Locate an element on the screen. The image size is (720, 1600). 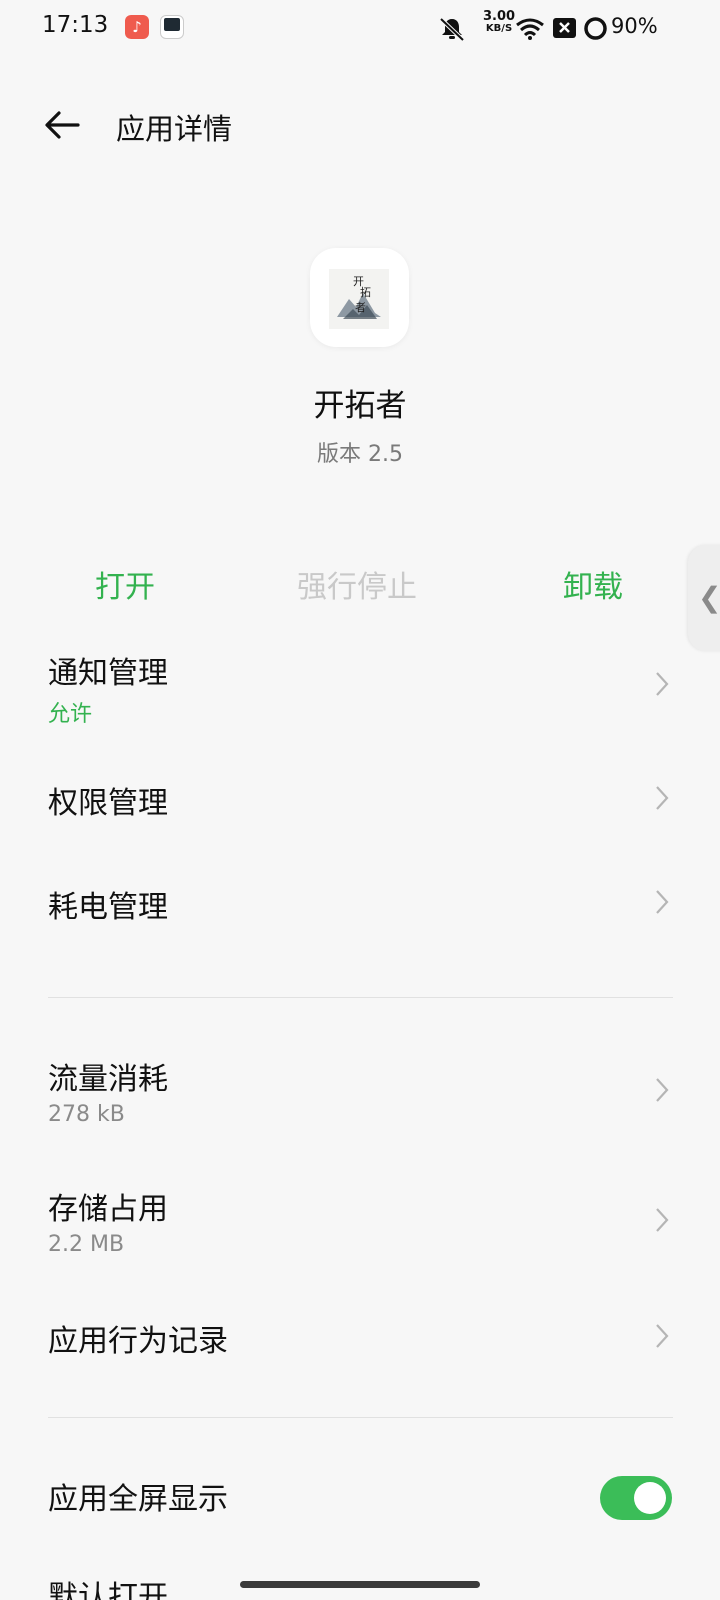
ink-landscape-icon: 开 拓 者 is located at coordinates (359, 299).